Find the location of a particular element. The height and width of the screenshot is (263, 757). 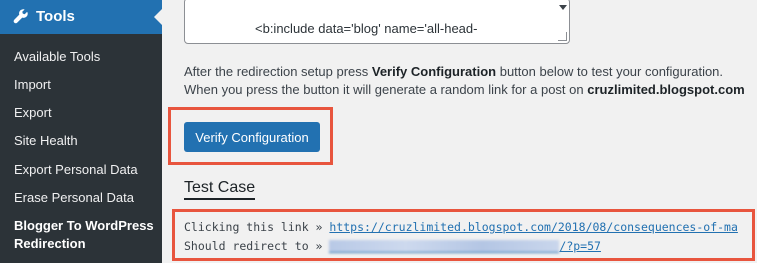

resize-handle-icon is located at coordinates (562, 36).